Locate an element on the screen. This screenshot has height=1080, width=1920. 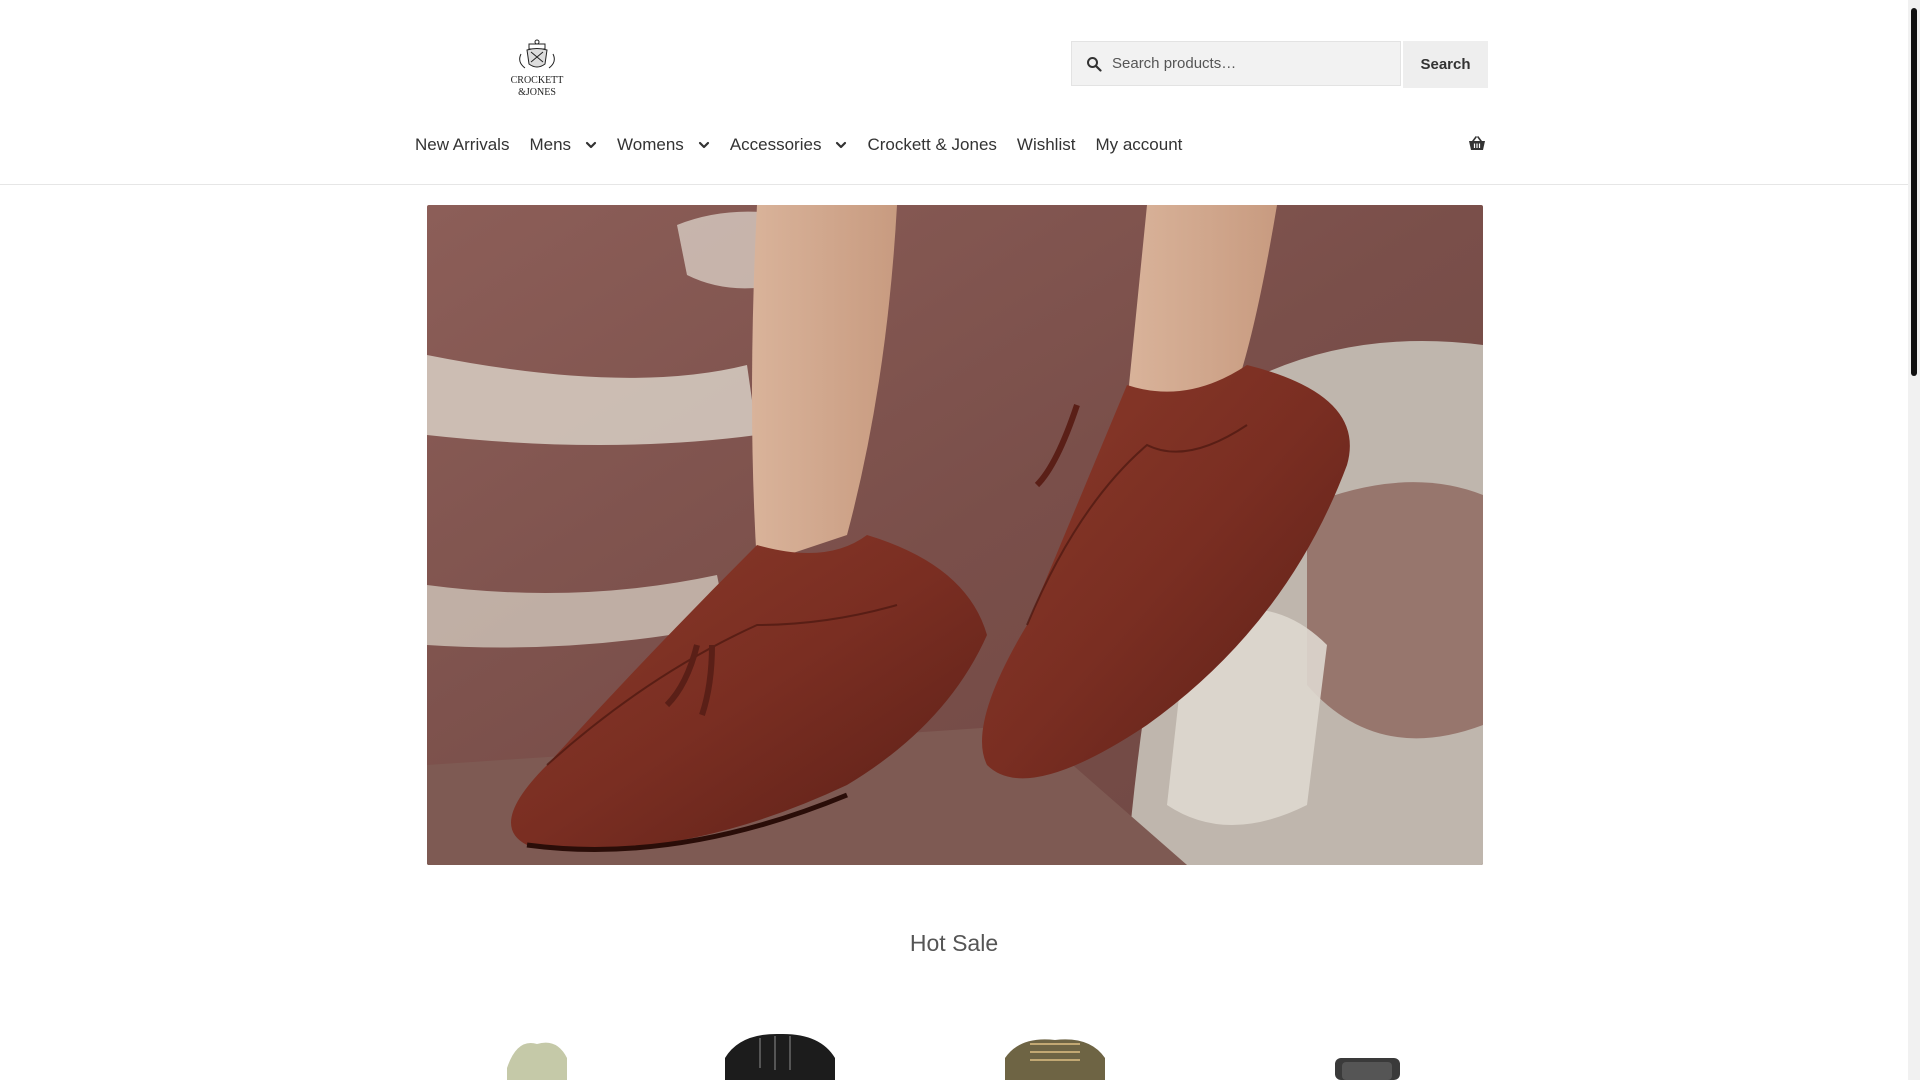
hot-sale-products is located at coordinates (954, 1054).